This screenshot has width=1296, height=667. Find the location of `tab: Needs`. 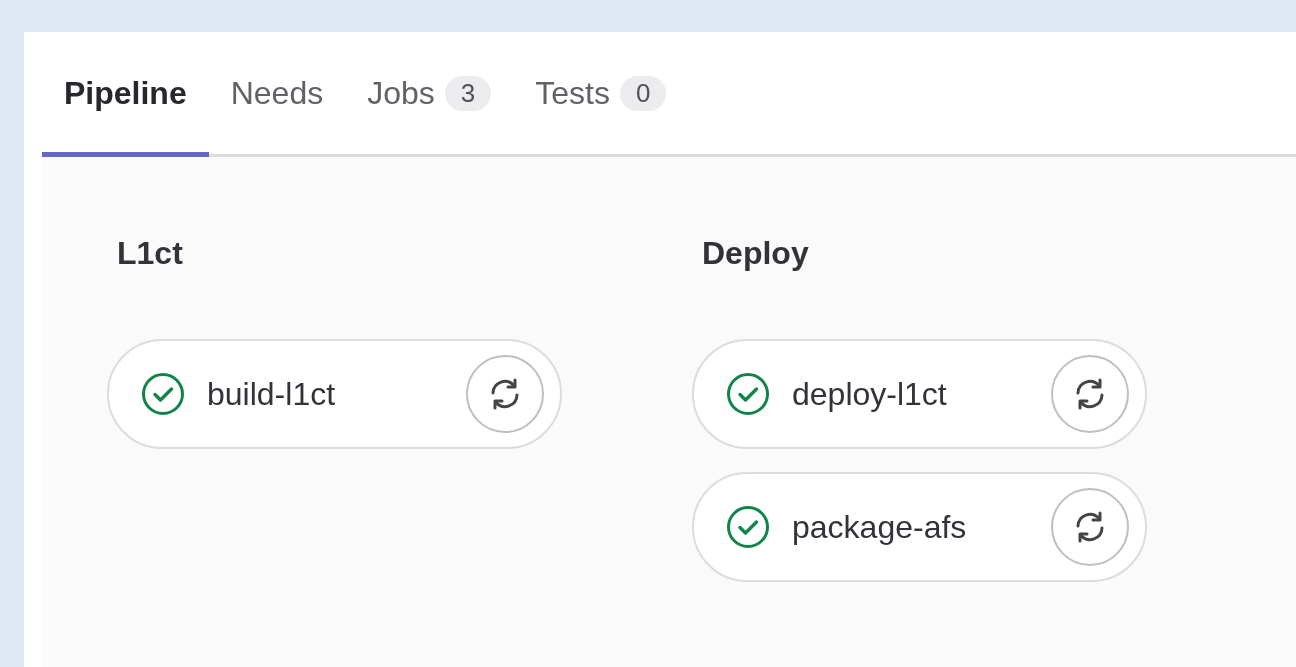

tab: Needs is located at coordinates (277, 94).